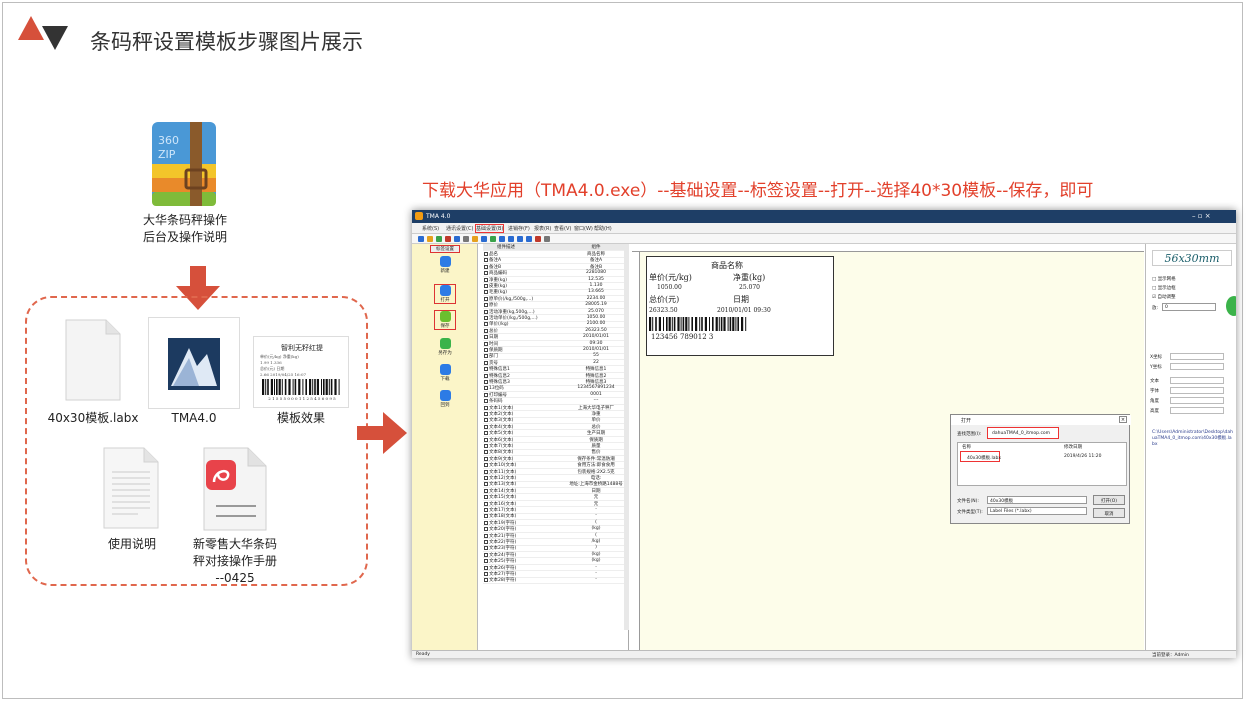 This screenshot has width=1247, height=702. Describe the element at coordinates (583, 228) in the screenshot. I see `menu-item-6: 窗口(W)` at that location.